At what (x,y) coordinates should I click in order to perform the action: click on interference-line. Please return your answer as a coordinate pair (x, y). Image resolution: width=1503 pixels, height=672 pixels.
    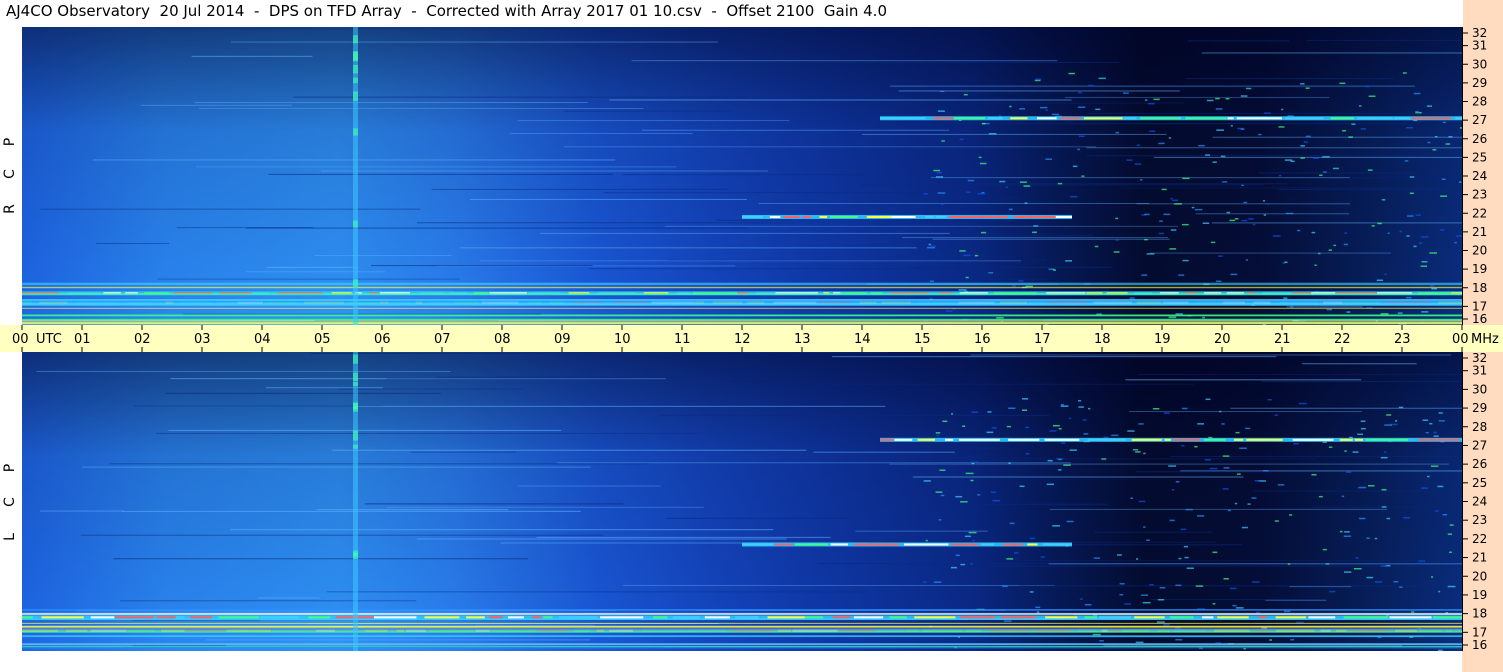
    Looking at the image, I should click on (742, 613).